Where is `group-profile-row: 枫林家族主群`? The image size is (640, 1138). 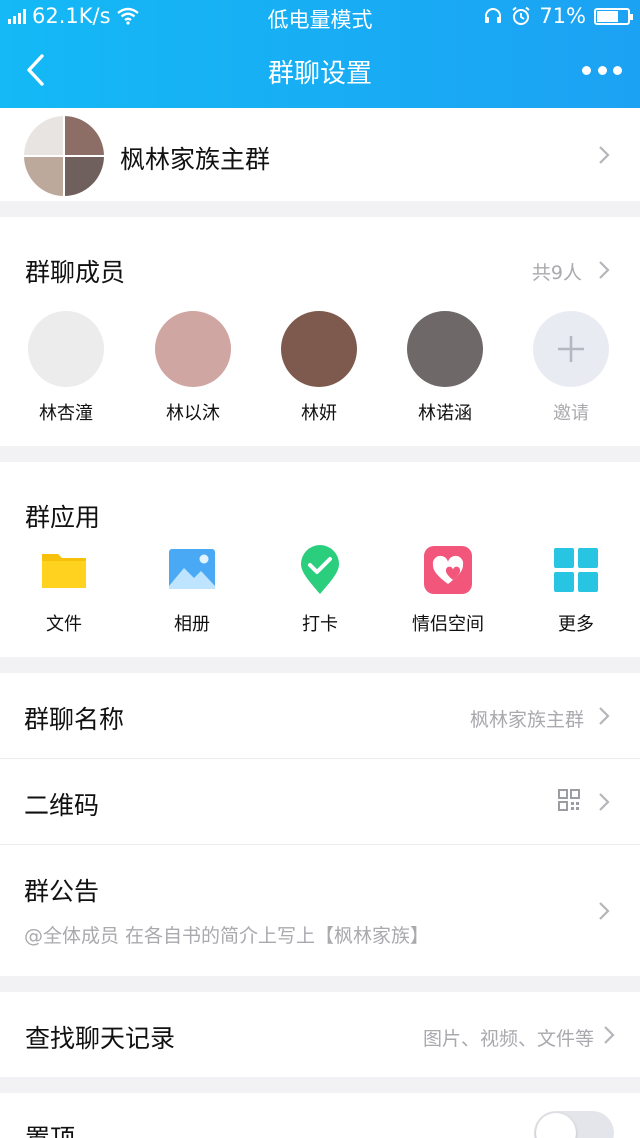
group-profile-row: 枫林家族主群 is located at coordinates (320, 154).